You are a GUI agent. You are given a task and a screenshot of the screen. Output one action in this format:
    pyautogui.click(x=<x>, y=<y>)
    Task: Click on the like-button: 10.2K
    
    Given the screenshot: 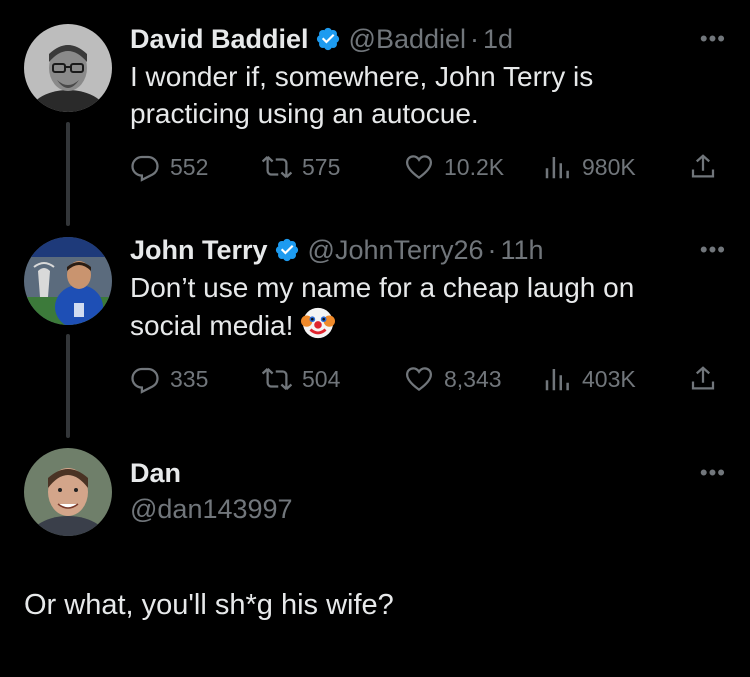 What is the action you would take?
    pyautogui.click(x=454, y=167)
    